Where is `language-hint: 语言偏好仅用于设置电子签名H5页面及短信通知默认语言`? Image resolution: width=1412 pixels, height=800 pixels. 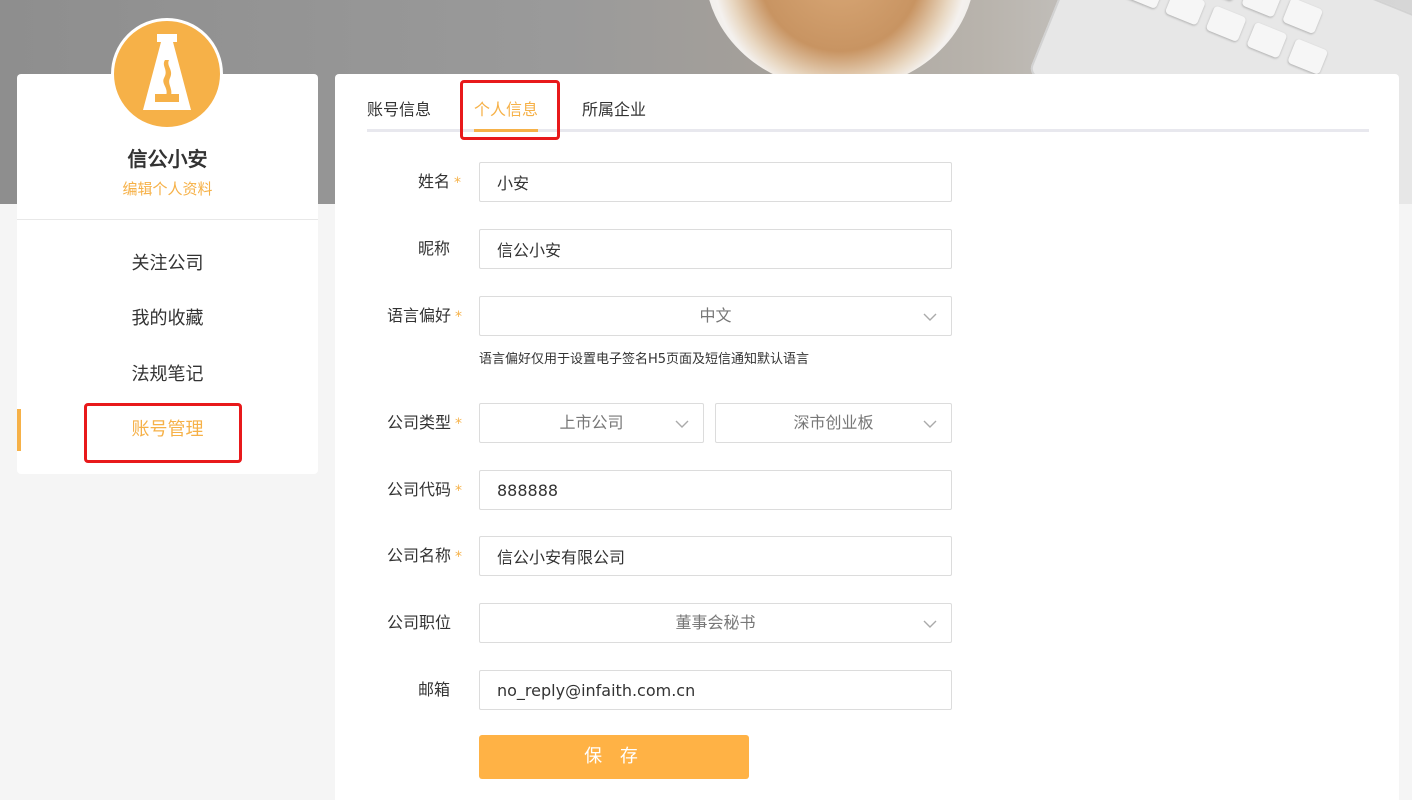
language-hint: 语言偏好仅用于设置电子签名H5页面及短信通知默认语言 is located at coordinates (644, 359).